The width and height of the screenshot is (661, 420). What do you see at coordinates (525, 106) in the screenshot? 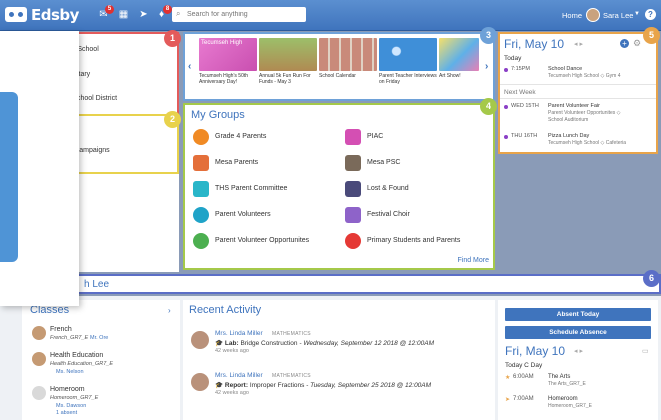
I see `event-time: WED 15TH` at bounding box center [525, 106].